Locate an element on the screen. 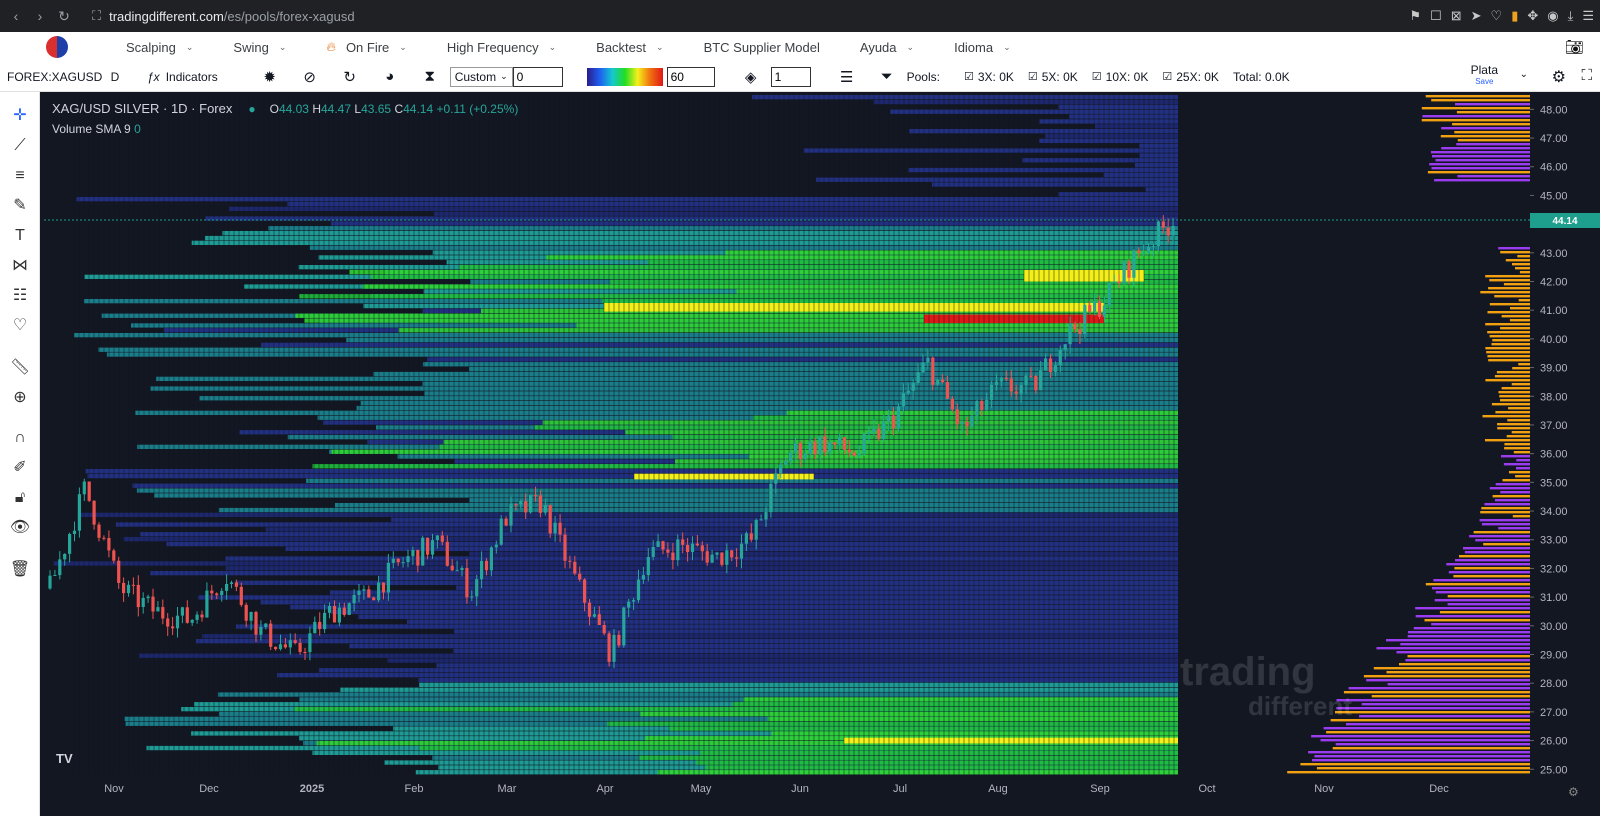  current-price-label: 44.14 is located at coordinates (1564, 221).